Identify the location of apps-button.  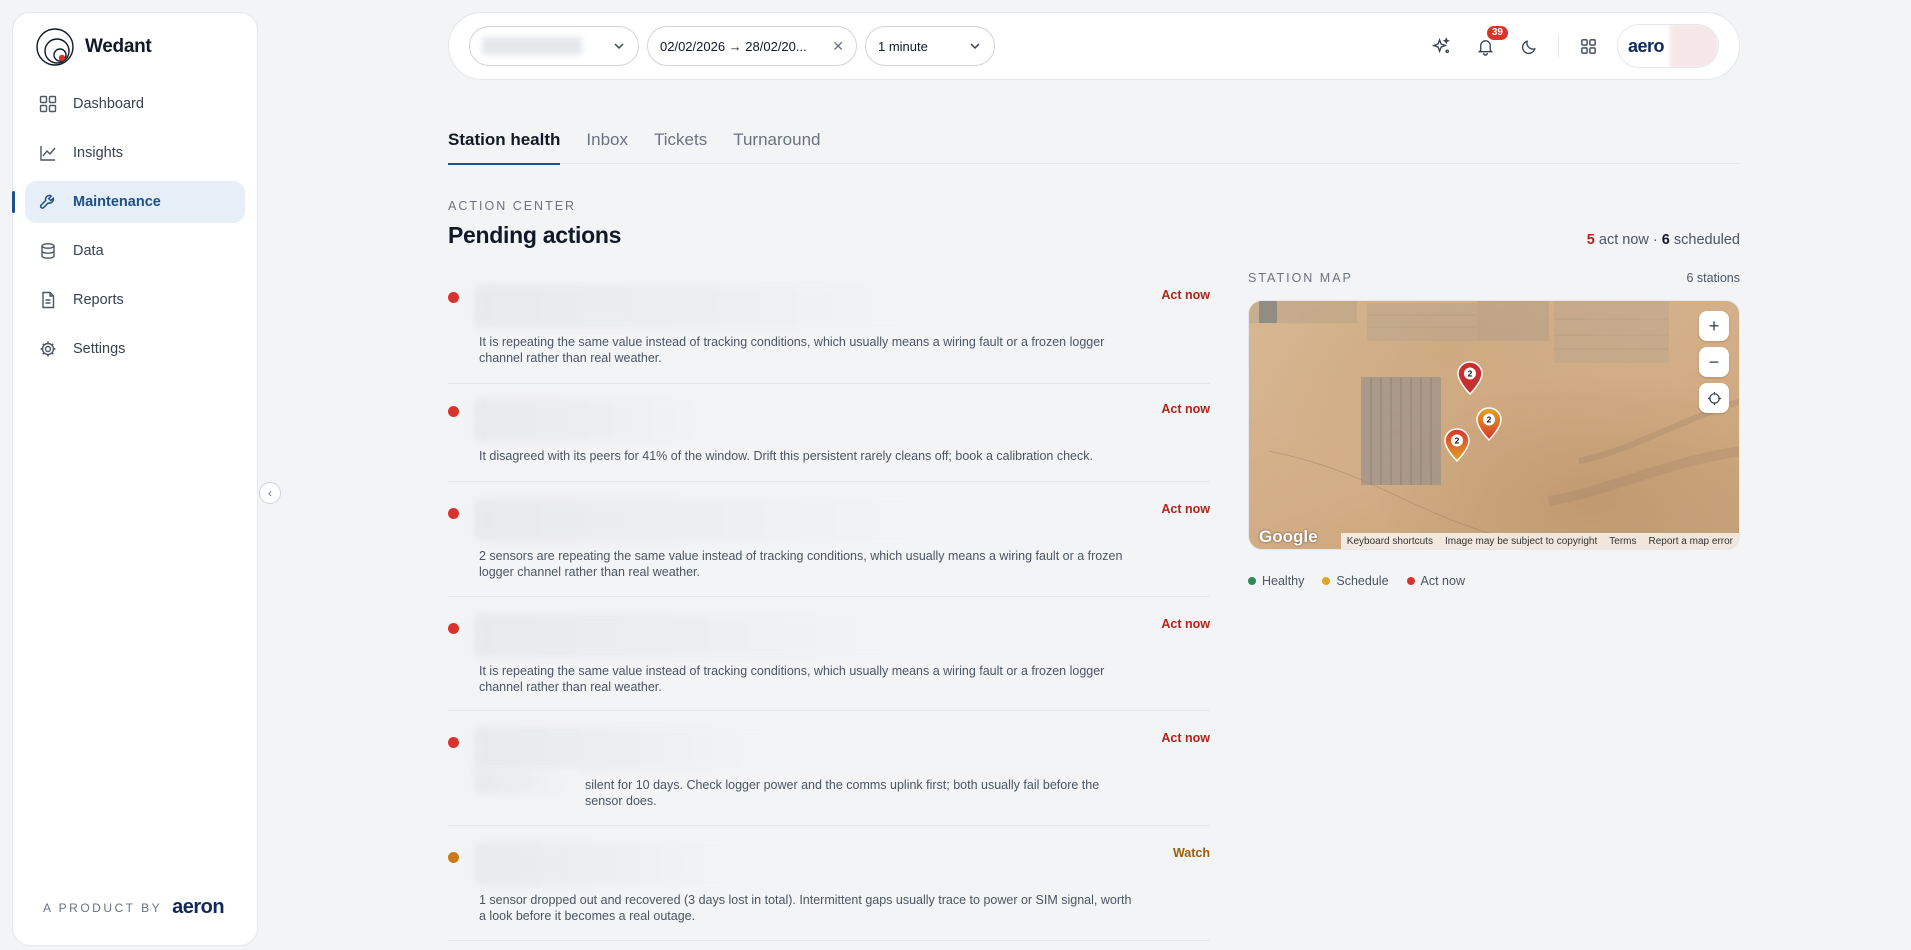
(1588, 46).